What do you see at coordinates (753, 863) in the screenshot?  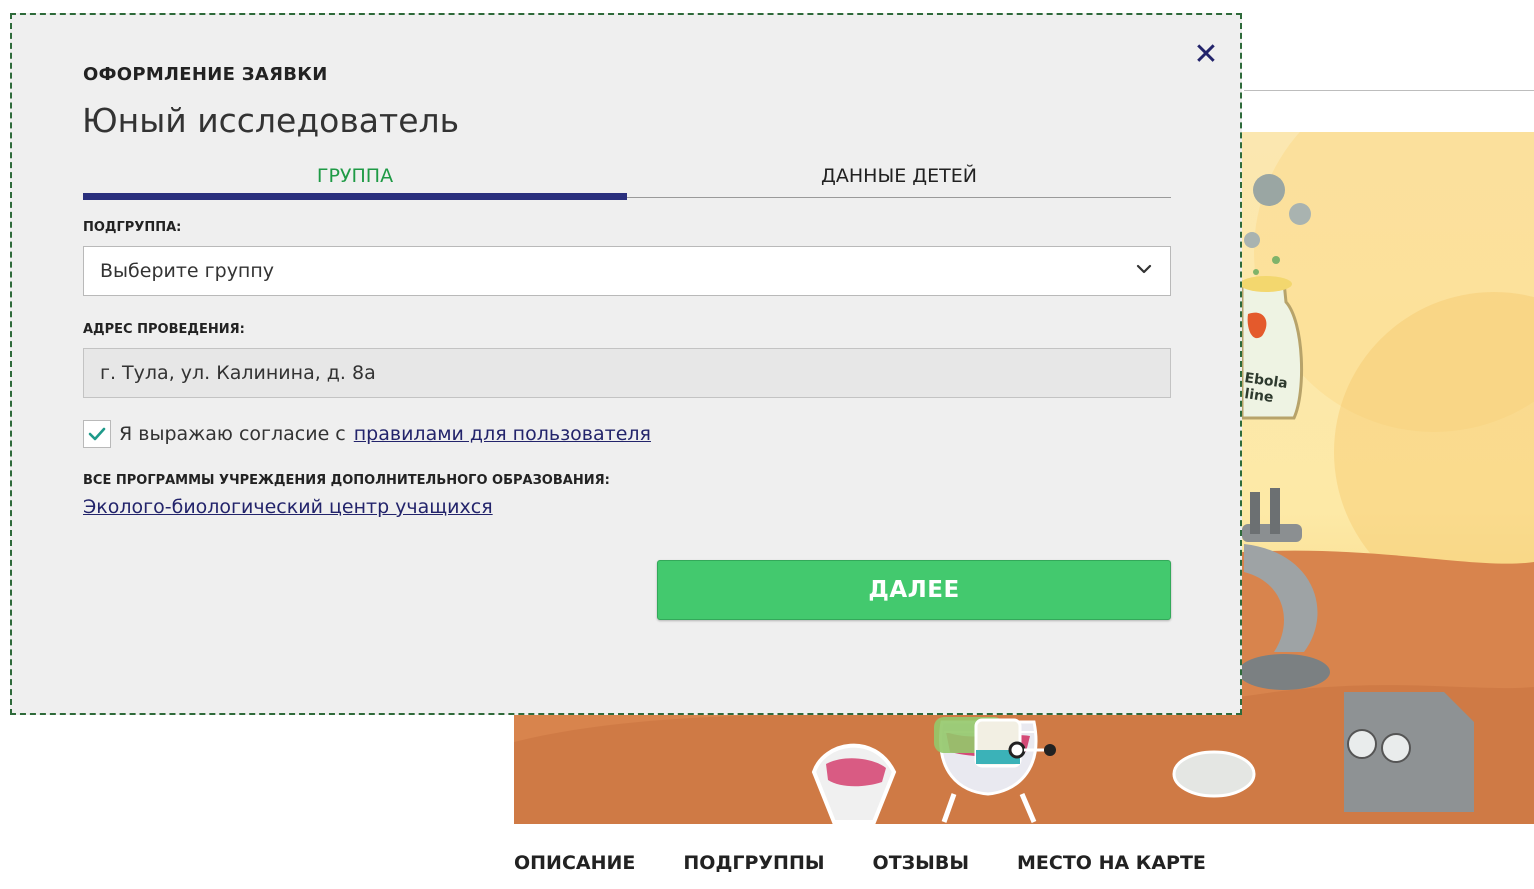 I see `tab-subgroups: ПОДГРУППЫ` at bounding box center [753, 863].